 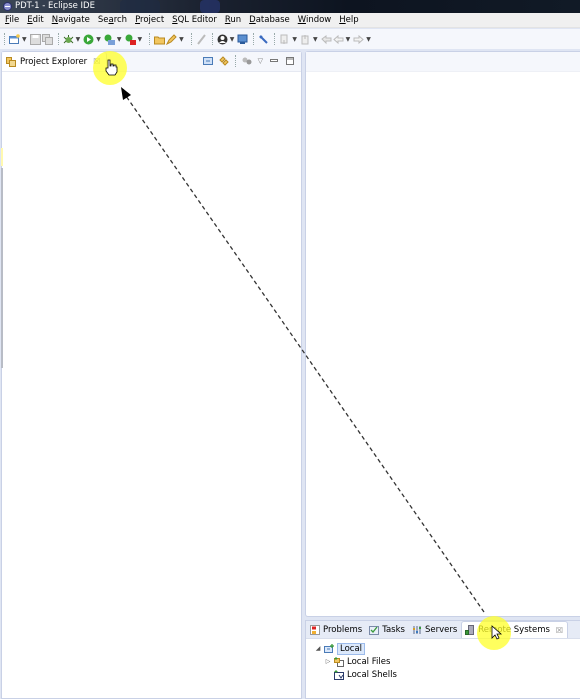 I want to click on view-menu-icon: ▽, so click(x=260, y=61).